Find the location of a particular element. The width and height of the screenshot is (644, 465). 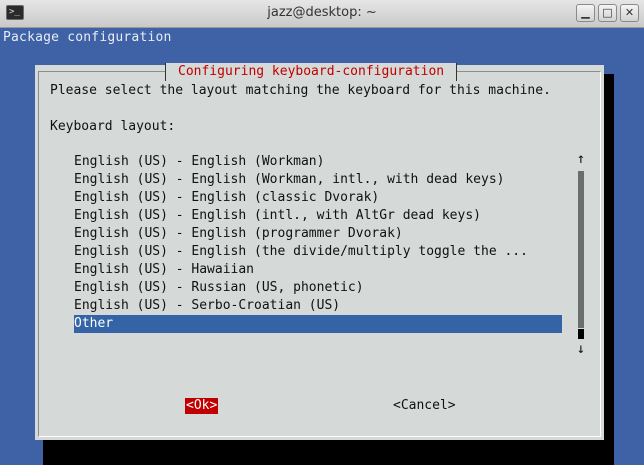

list-item: English (US) - English (classic Dvorak) is located at coordinates (318, 198).